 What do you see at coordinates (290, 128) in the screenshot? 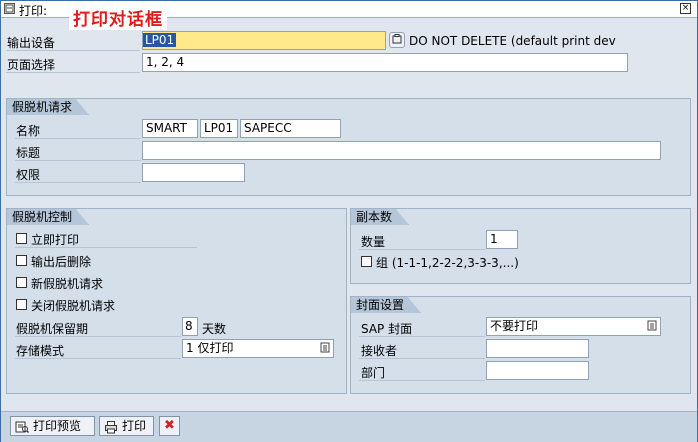
I see `spool-name-part3: SAPECC` at bounding box center [290, 128].